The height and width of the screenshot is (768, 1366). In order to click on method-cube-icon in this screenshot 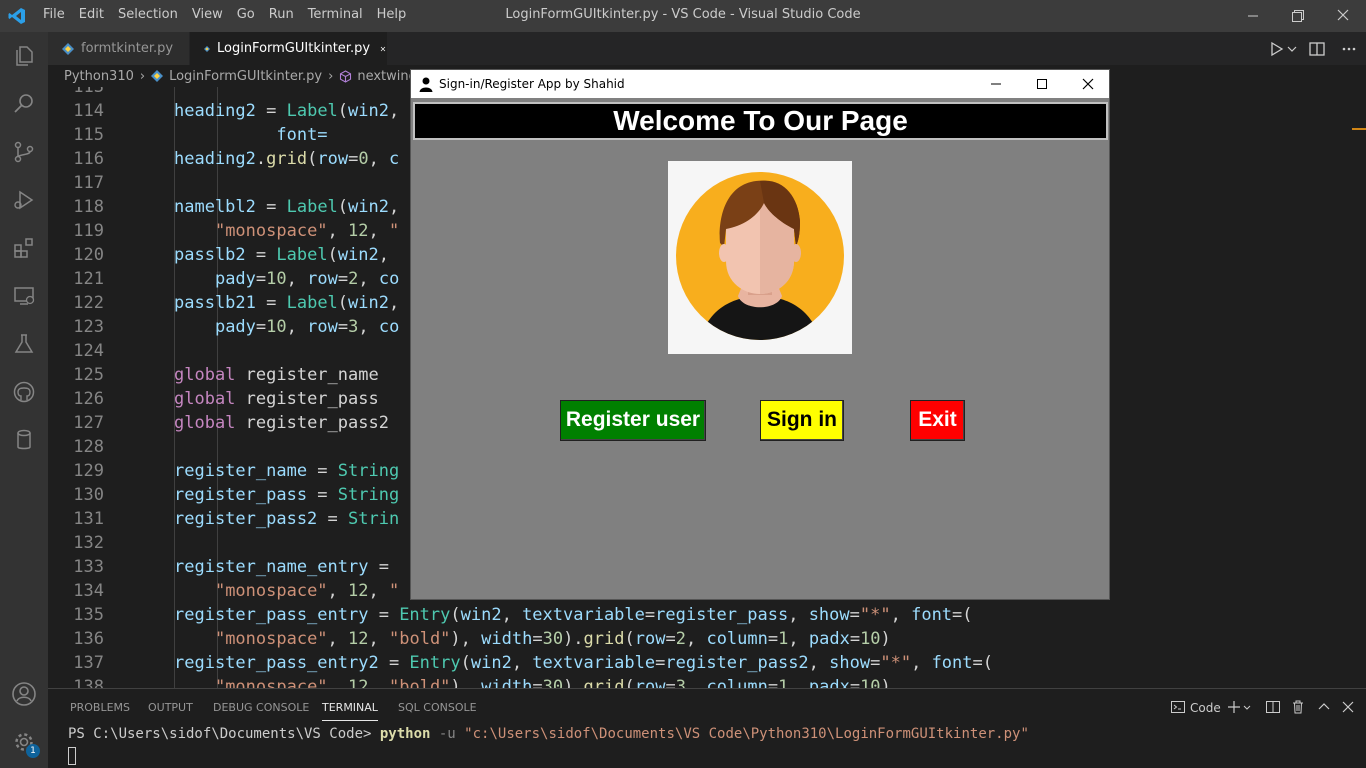, I will do `click(346, 76)`.